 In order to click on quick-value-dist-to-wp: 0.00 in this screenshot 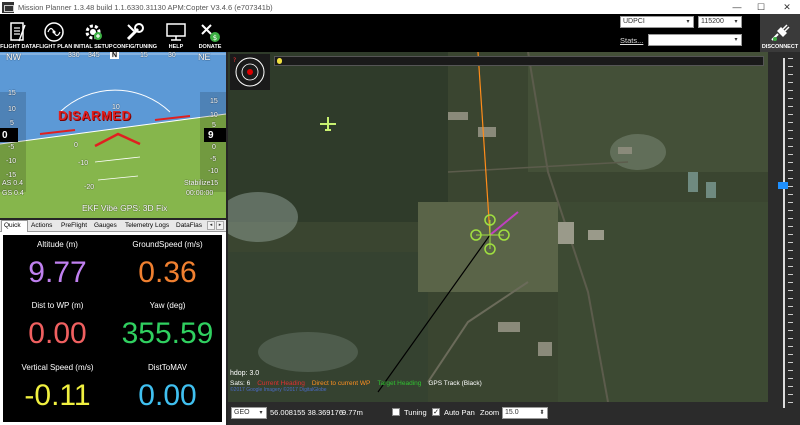, I will do `click(57, 333)`.